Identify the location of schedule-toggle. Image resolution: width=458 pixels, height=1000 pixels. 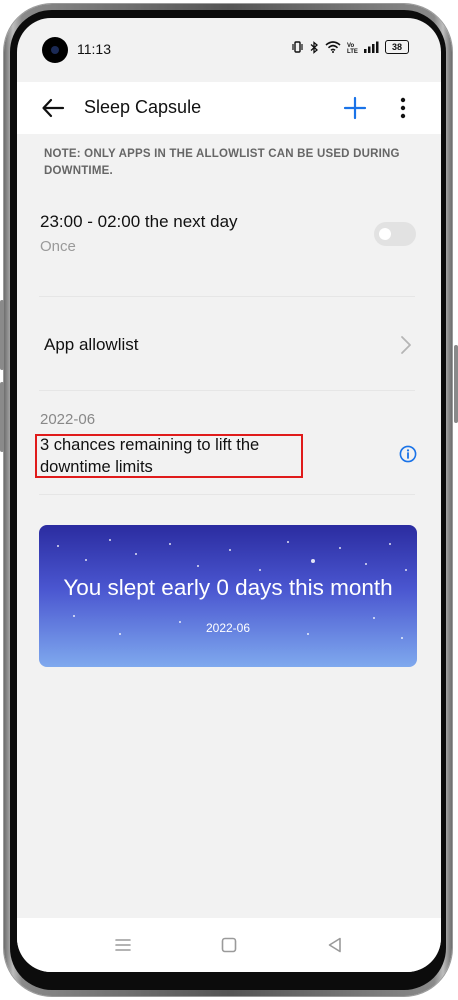
(395, 234).